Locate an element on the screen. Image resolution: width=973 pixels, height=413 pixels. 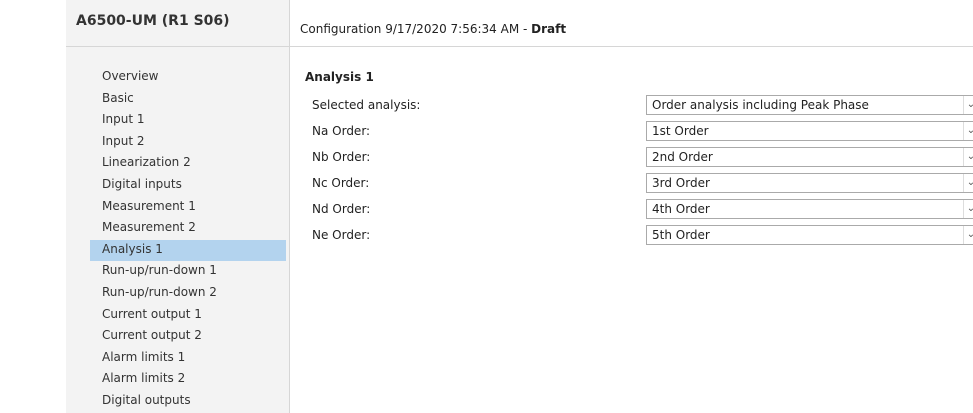
field-label: Nb Order: is located at coordinates (341, 157).